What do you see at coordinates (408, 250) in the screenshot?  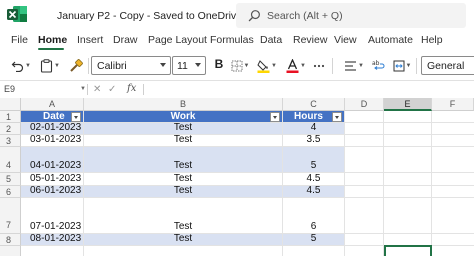 I see `active-cell-selection` at bounding box center [408, 250].